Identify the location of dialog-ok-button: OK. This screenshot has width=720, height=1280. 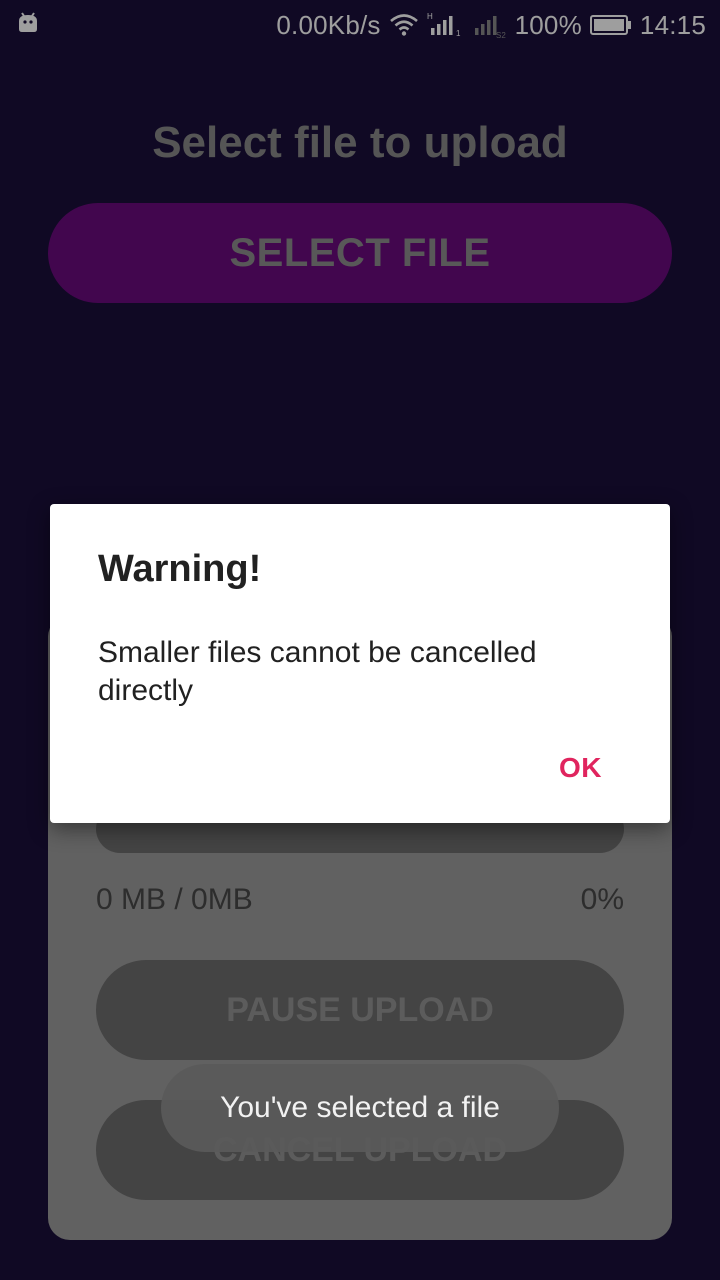
(580, 768).